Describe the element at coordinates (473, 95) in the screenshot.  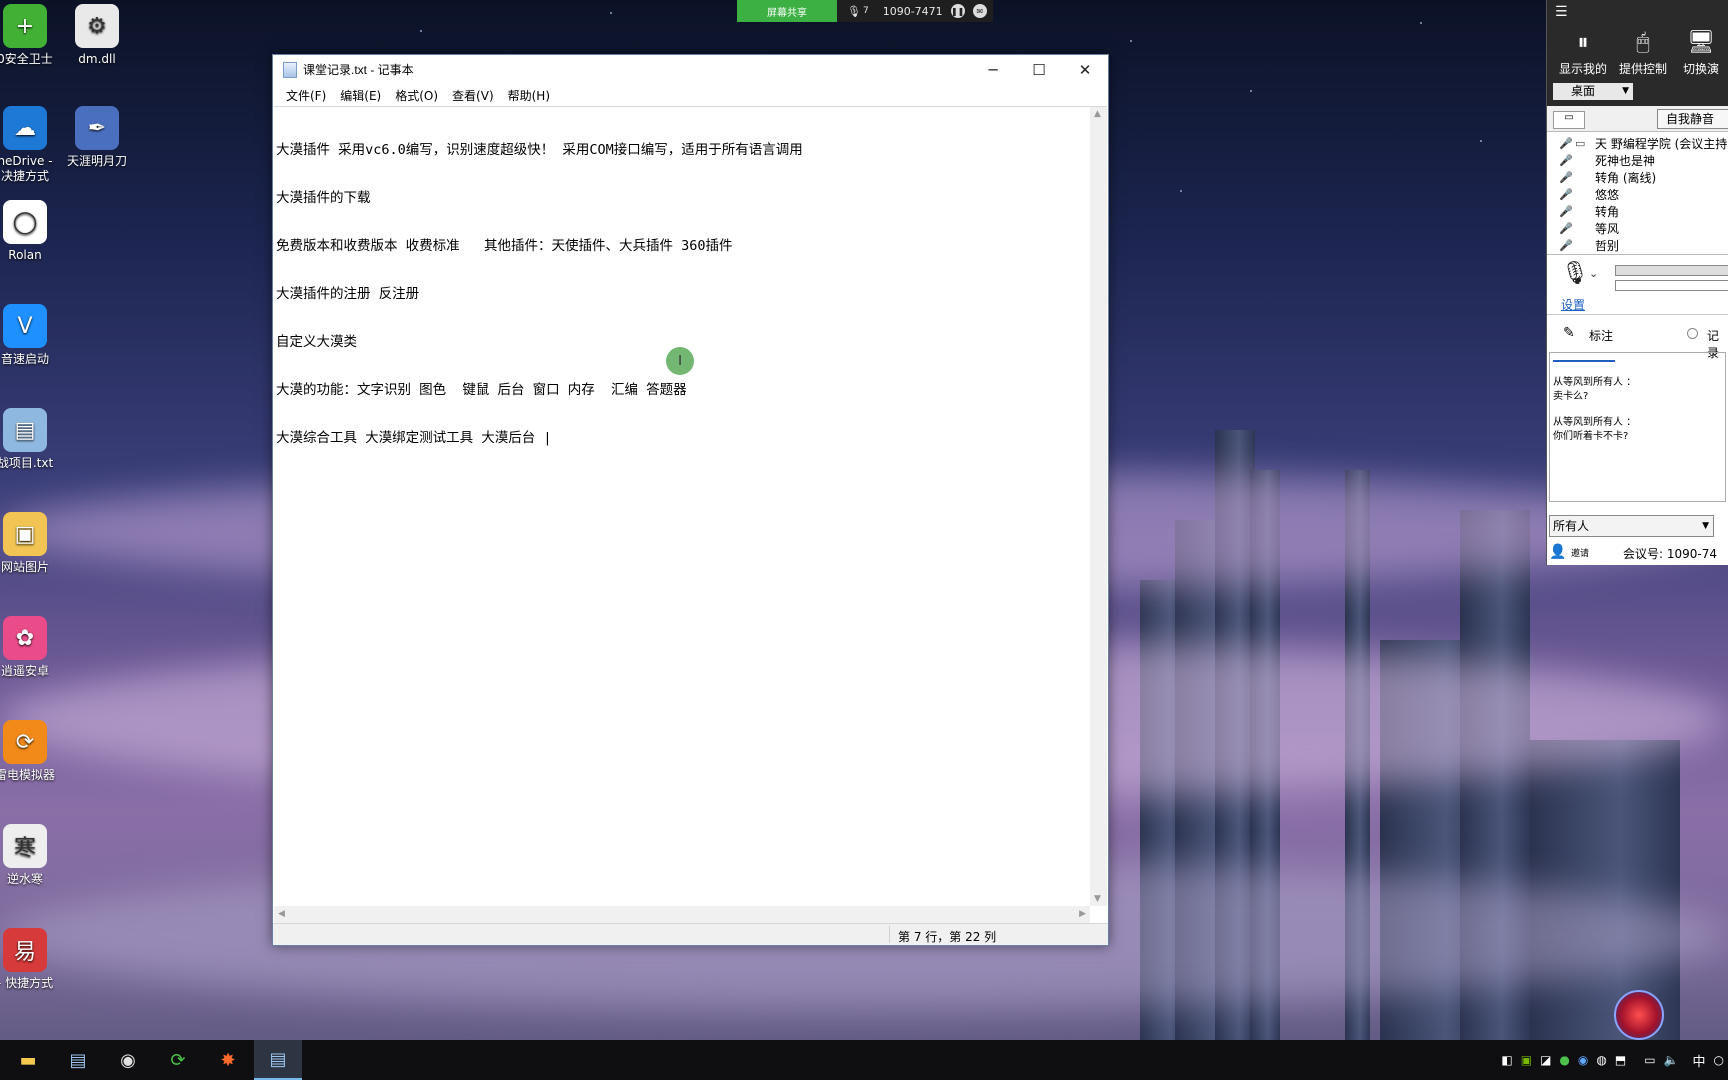
I see `menu-view: 查看(V)` at that location.